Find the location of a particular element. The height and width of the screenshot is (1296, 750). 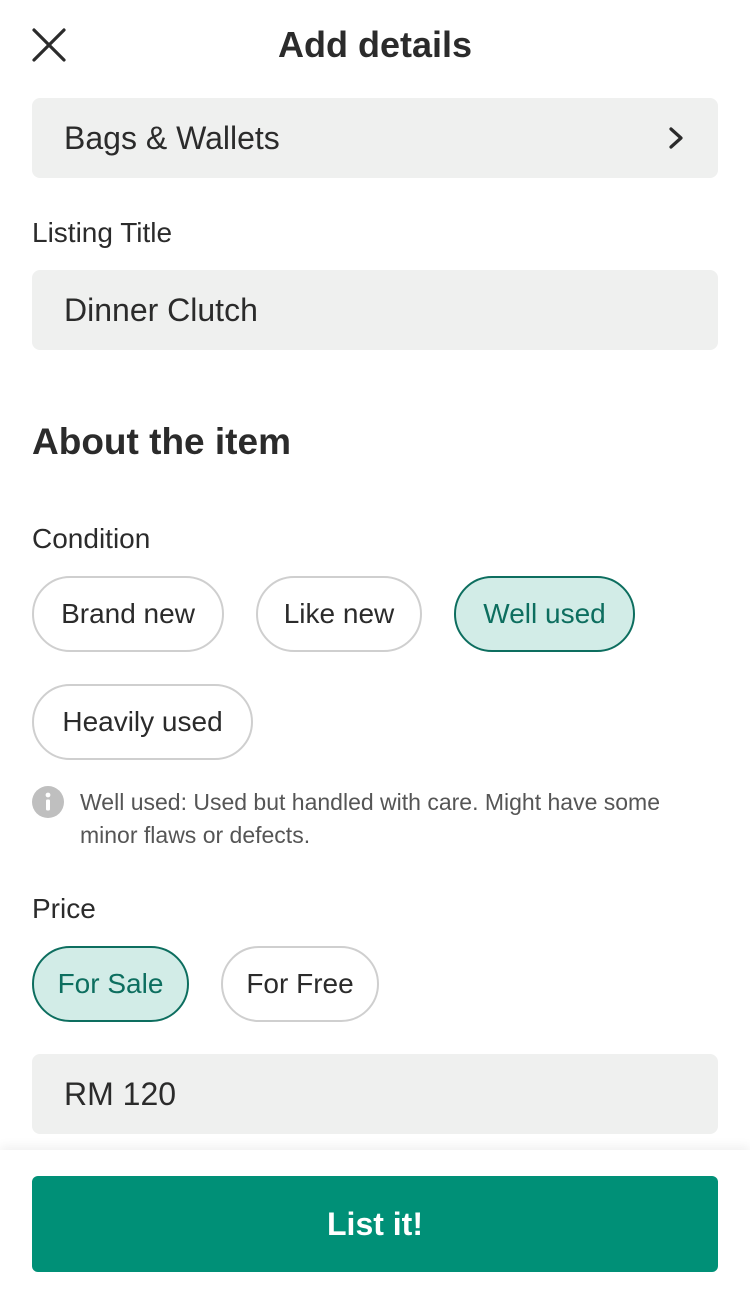

info-icon is located at coordinates (48, 802).